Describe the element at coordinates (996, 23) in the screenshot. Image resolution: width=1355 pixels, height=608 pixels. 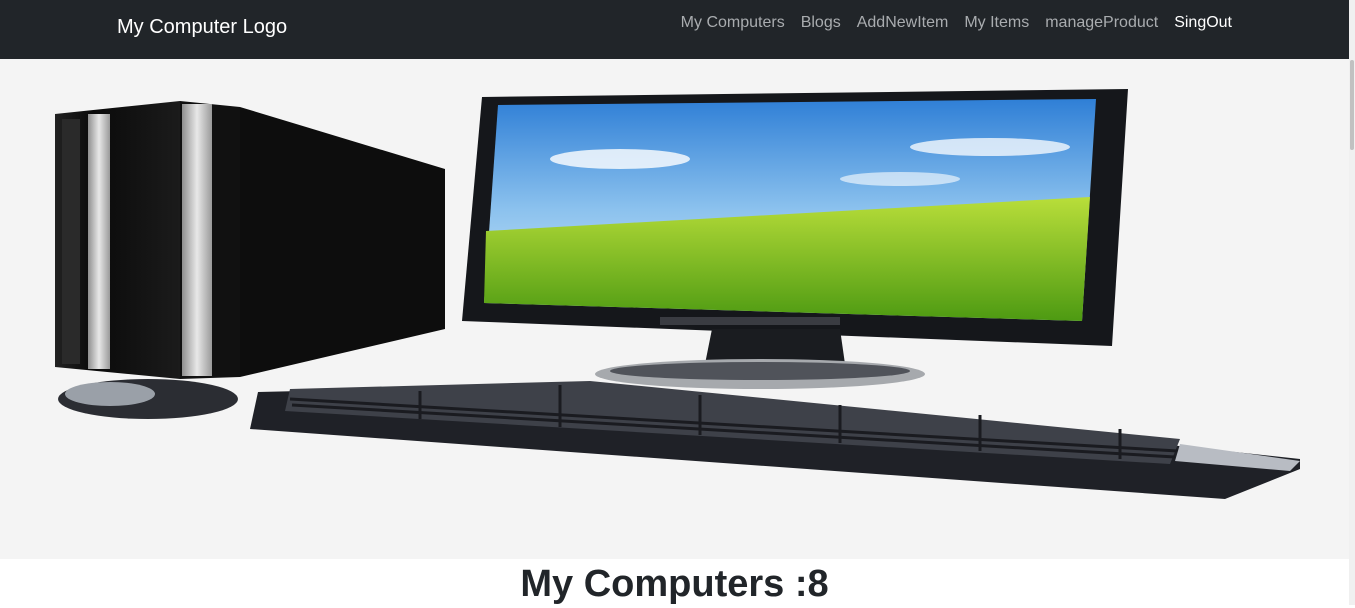
I see `nav-link-my-items: My Items` at that location.